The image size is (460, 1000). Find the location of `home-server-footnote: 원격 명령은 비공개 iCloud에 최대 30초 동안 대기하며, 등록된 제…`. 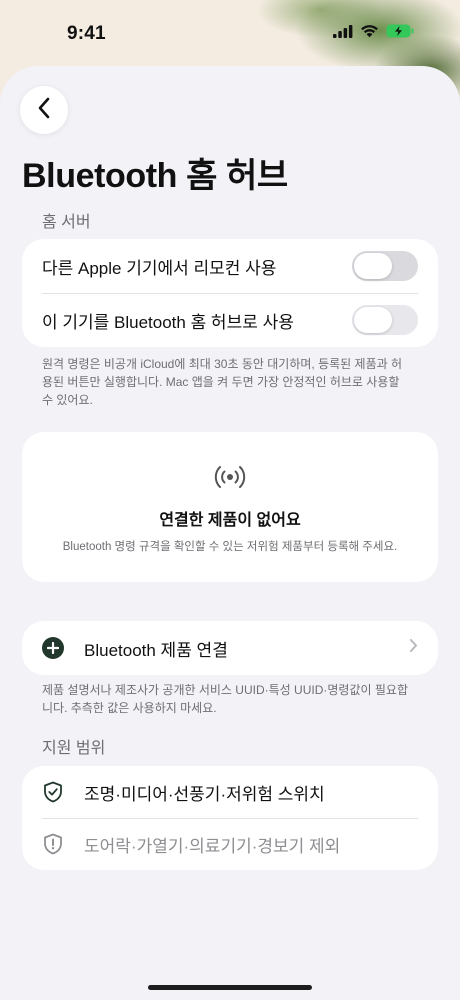

home-server-footnote: 원격 명령은 비공개 iCloud에 최대 30초 동안 대기하며, 등록된 제… is located at coordinates (222, 382).